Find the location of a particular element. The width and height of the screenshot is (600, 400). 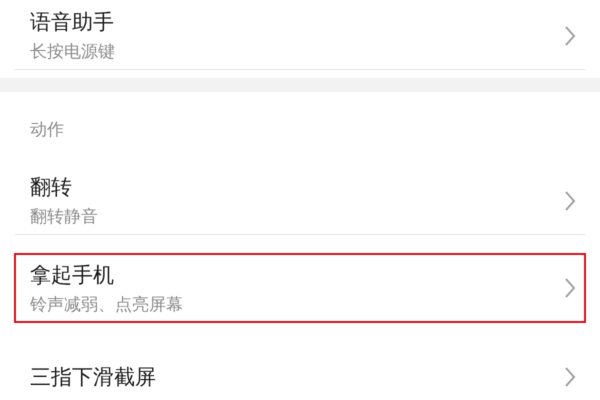

row-title: 语音助手 is located at coordinates (72, 22).